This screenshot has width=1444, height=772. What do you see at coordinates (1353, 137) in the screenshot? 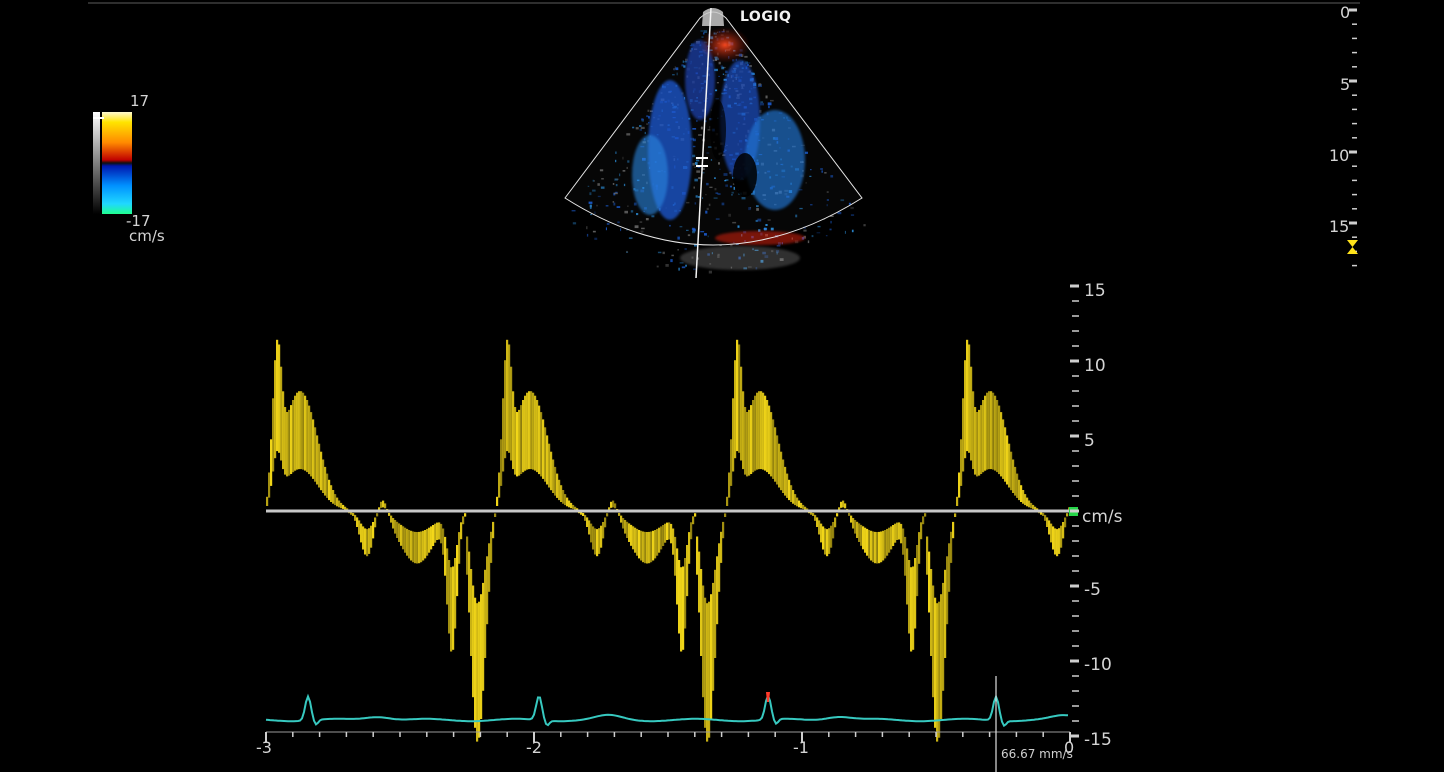
I see `depth-scale-ticks` at bounding box center [1353, 137].